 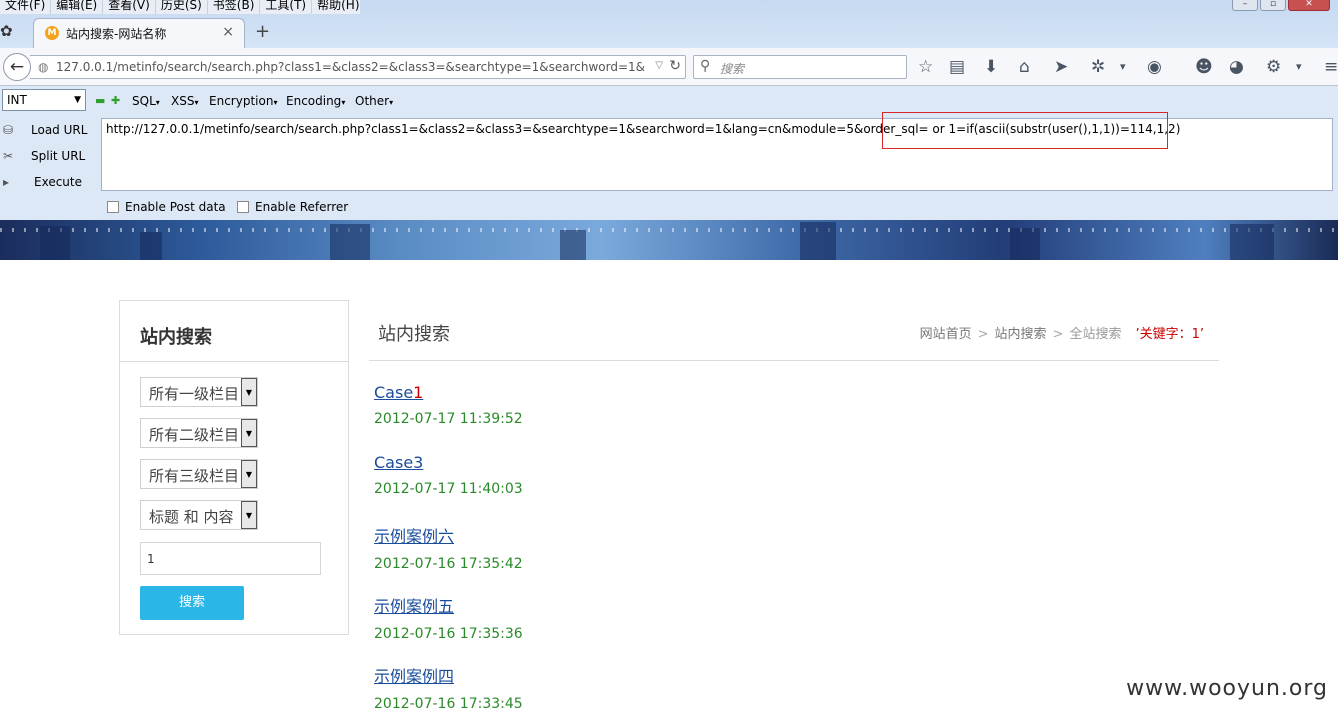 I want to click on level1-category-value: 所有一级栏目, so click(x=194, y=394).